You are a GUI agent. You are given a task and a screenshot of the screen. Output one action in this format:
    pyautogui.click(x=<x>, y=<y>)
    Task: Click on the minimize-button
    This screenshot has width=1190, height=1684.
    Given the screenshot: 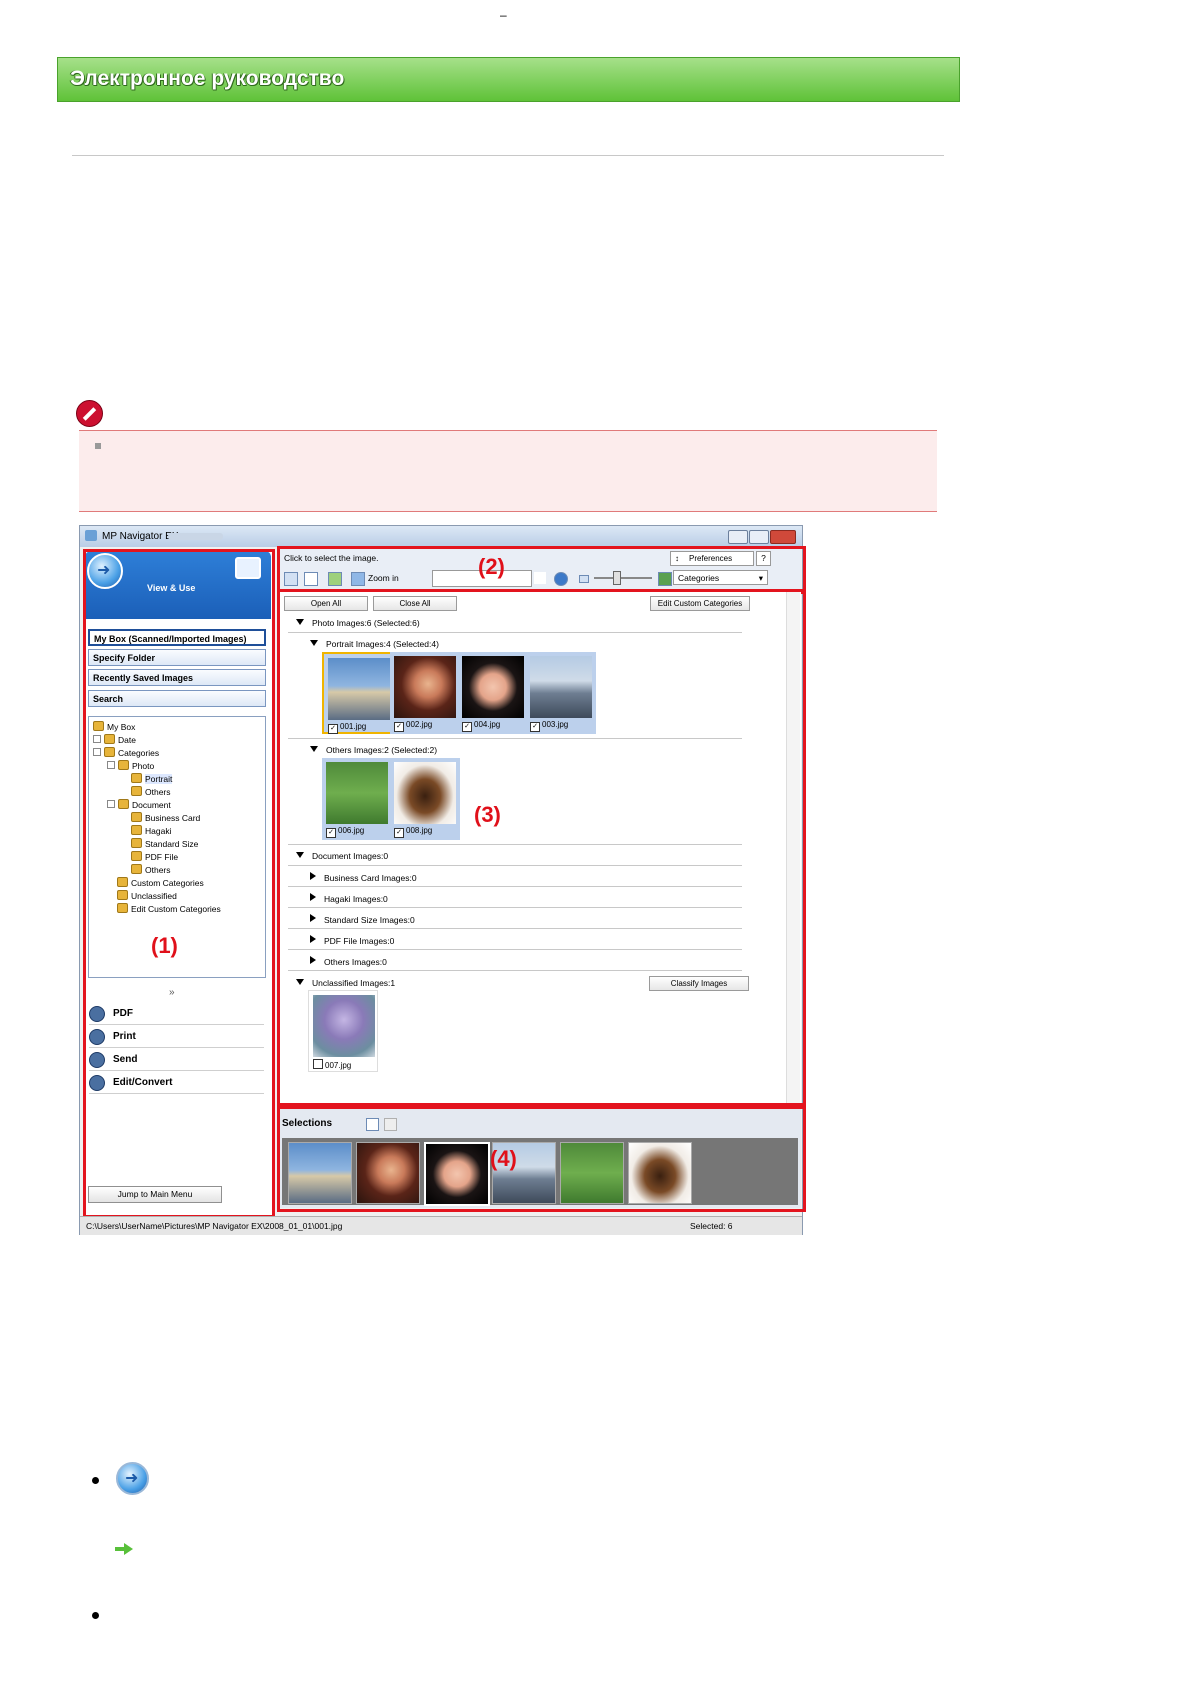 What is the action you would take?
    pyautogui.click(x=738, y=537)
    